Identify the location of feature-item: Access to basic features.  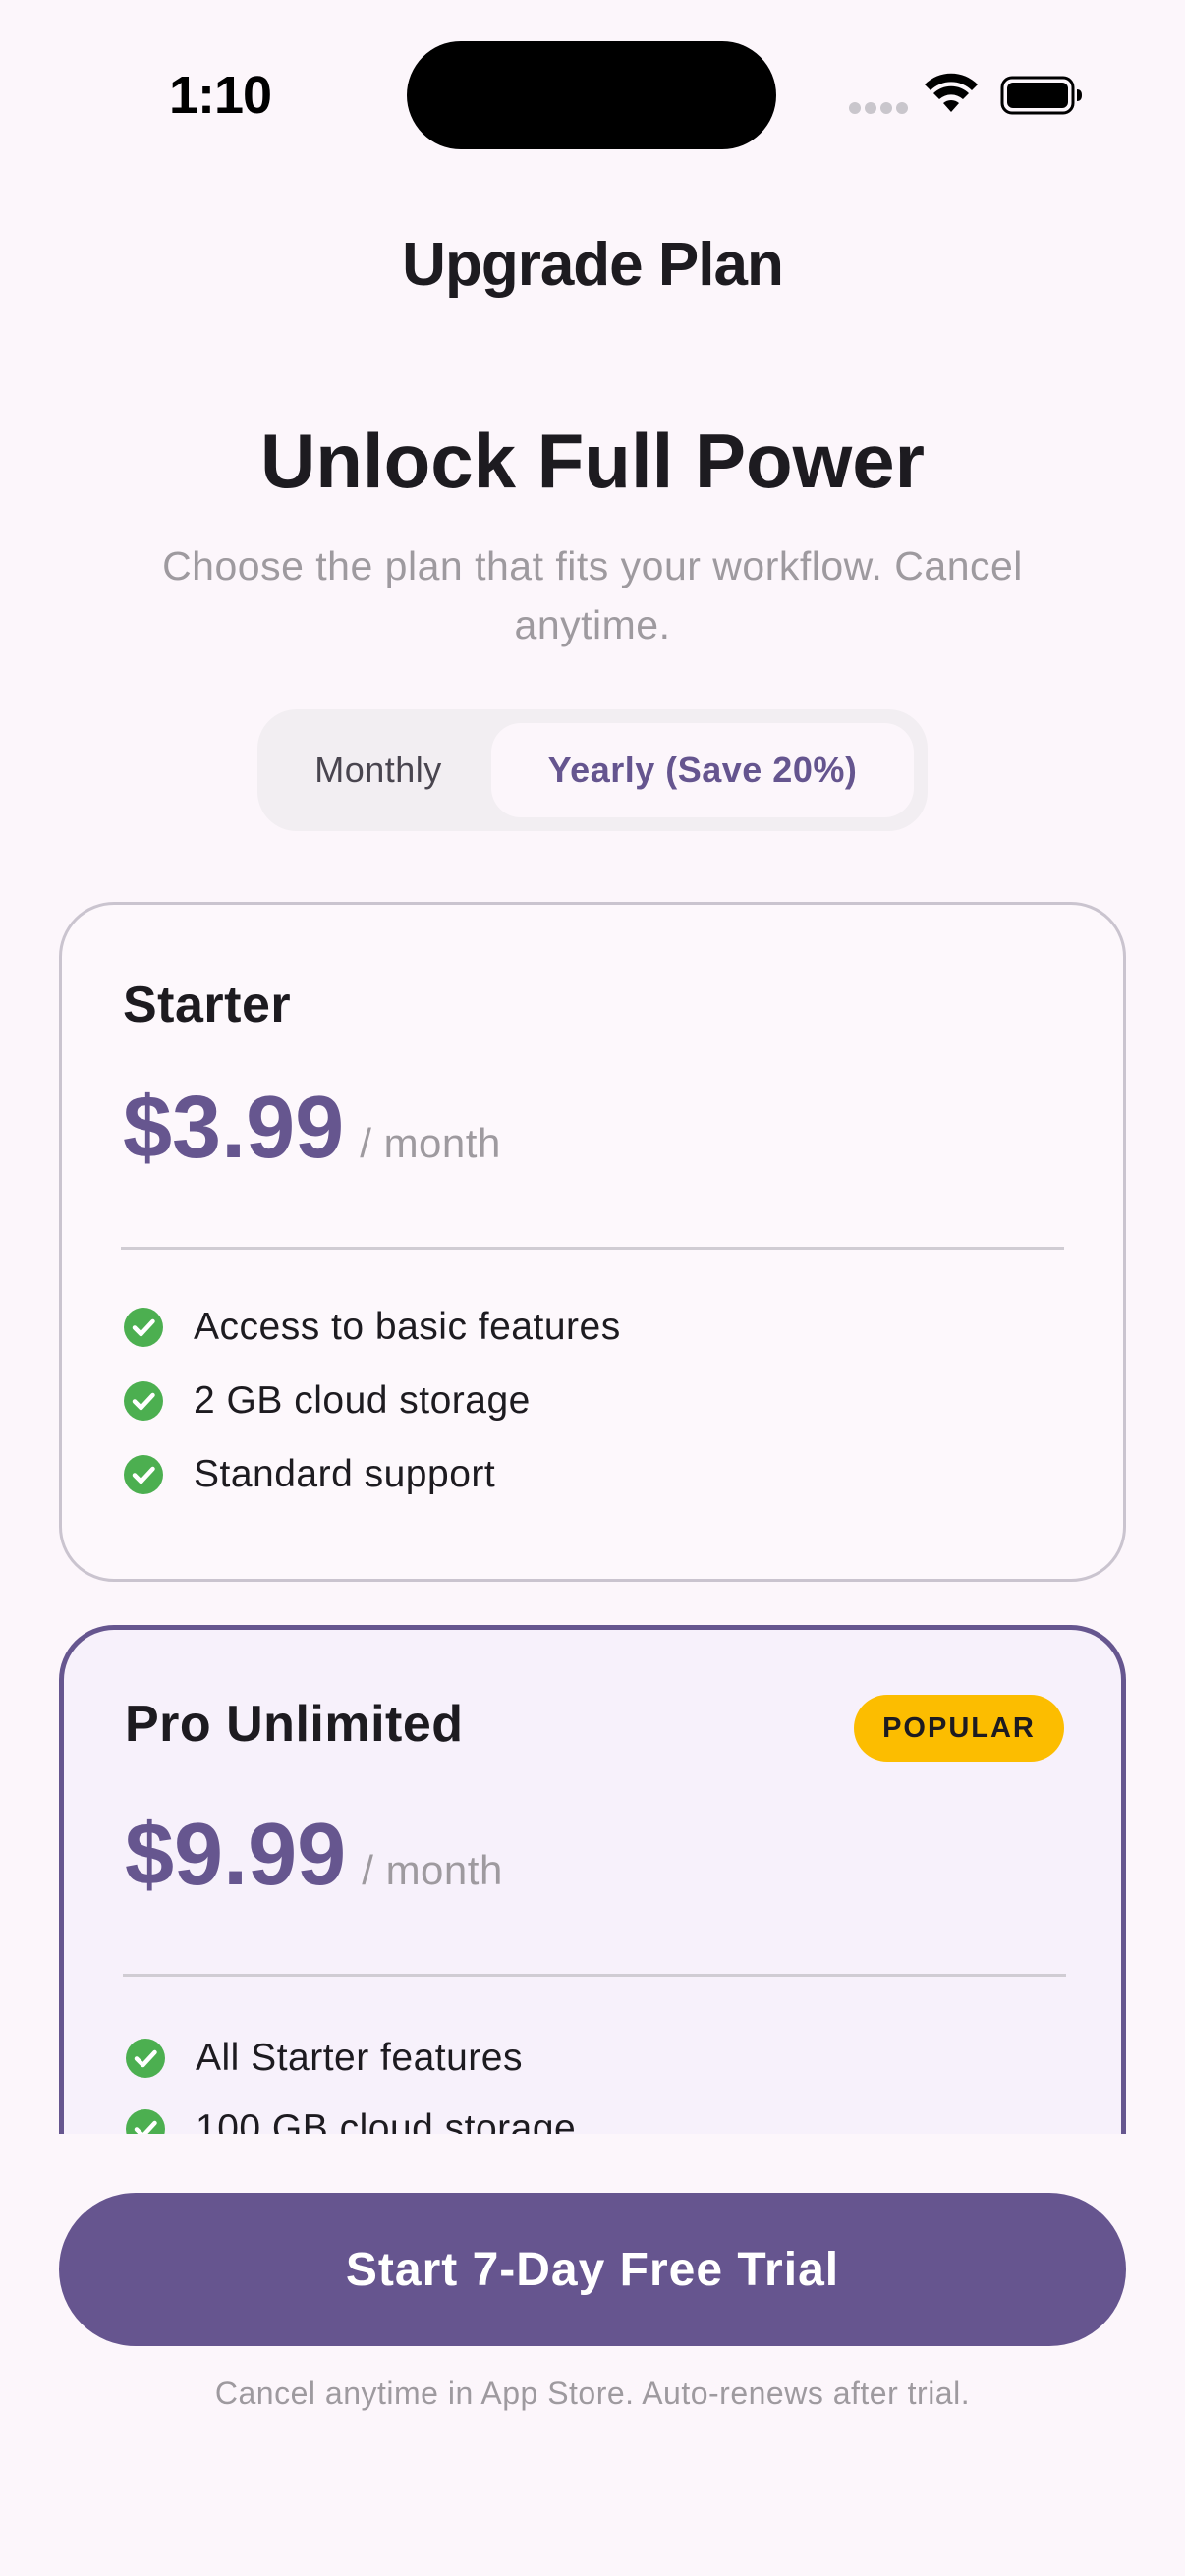
(372, 1327).